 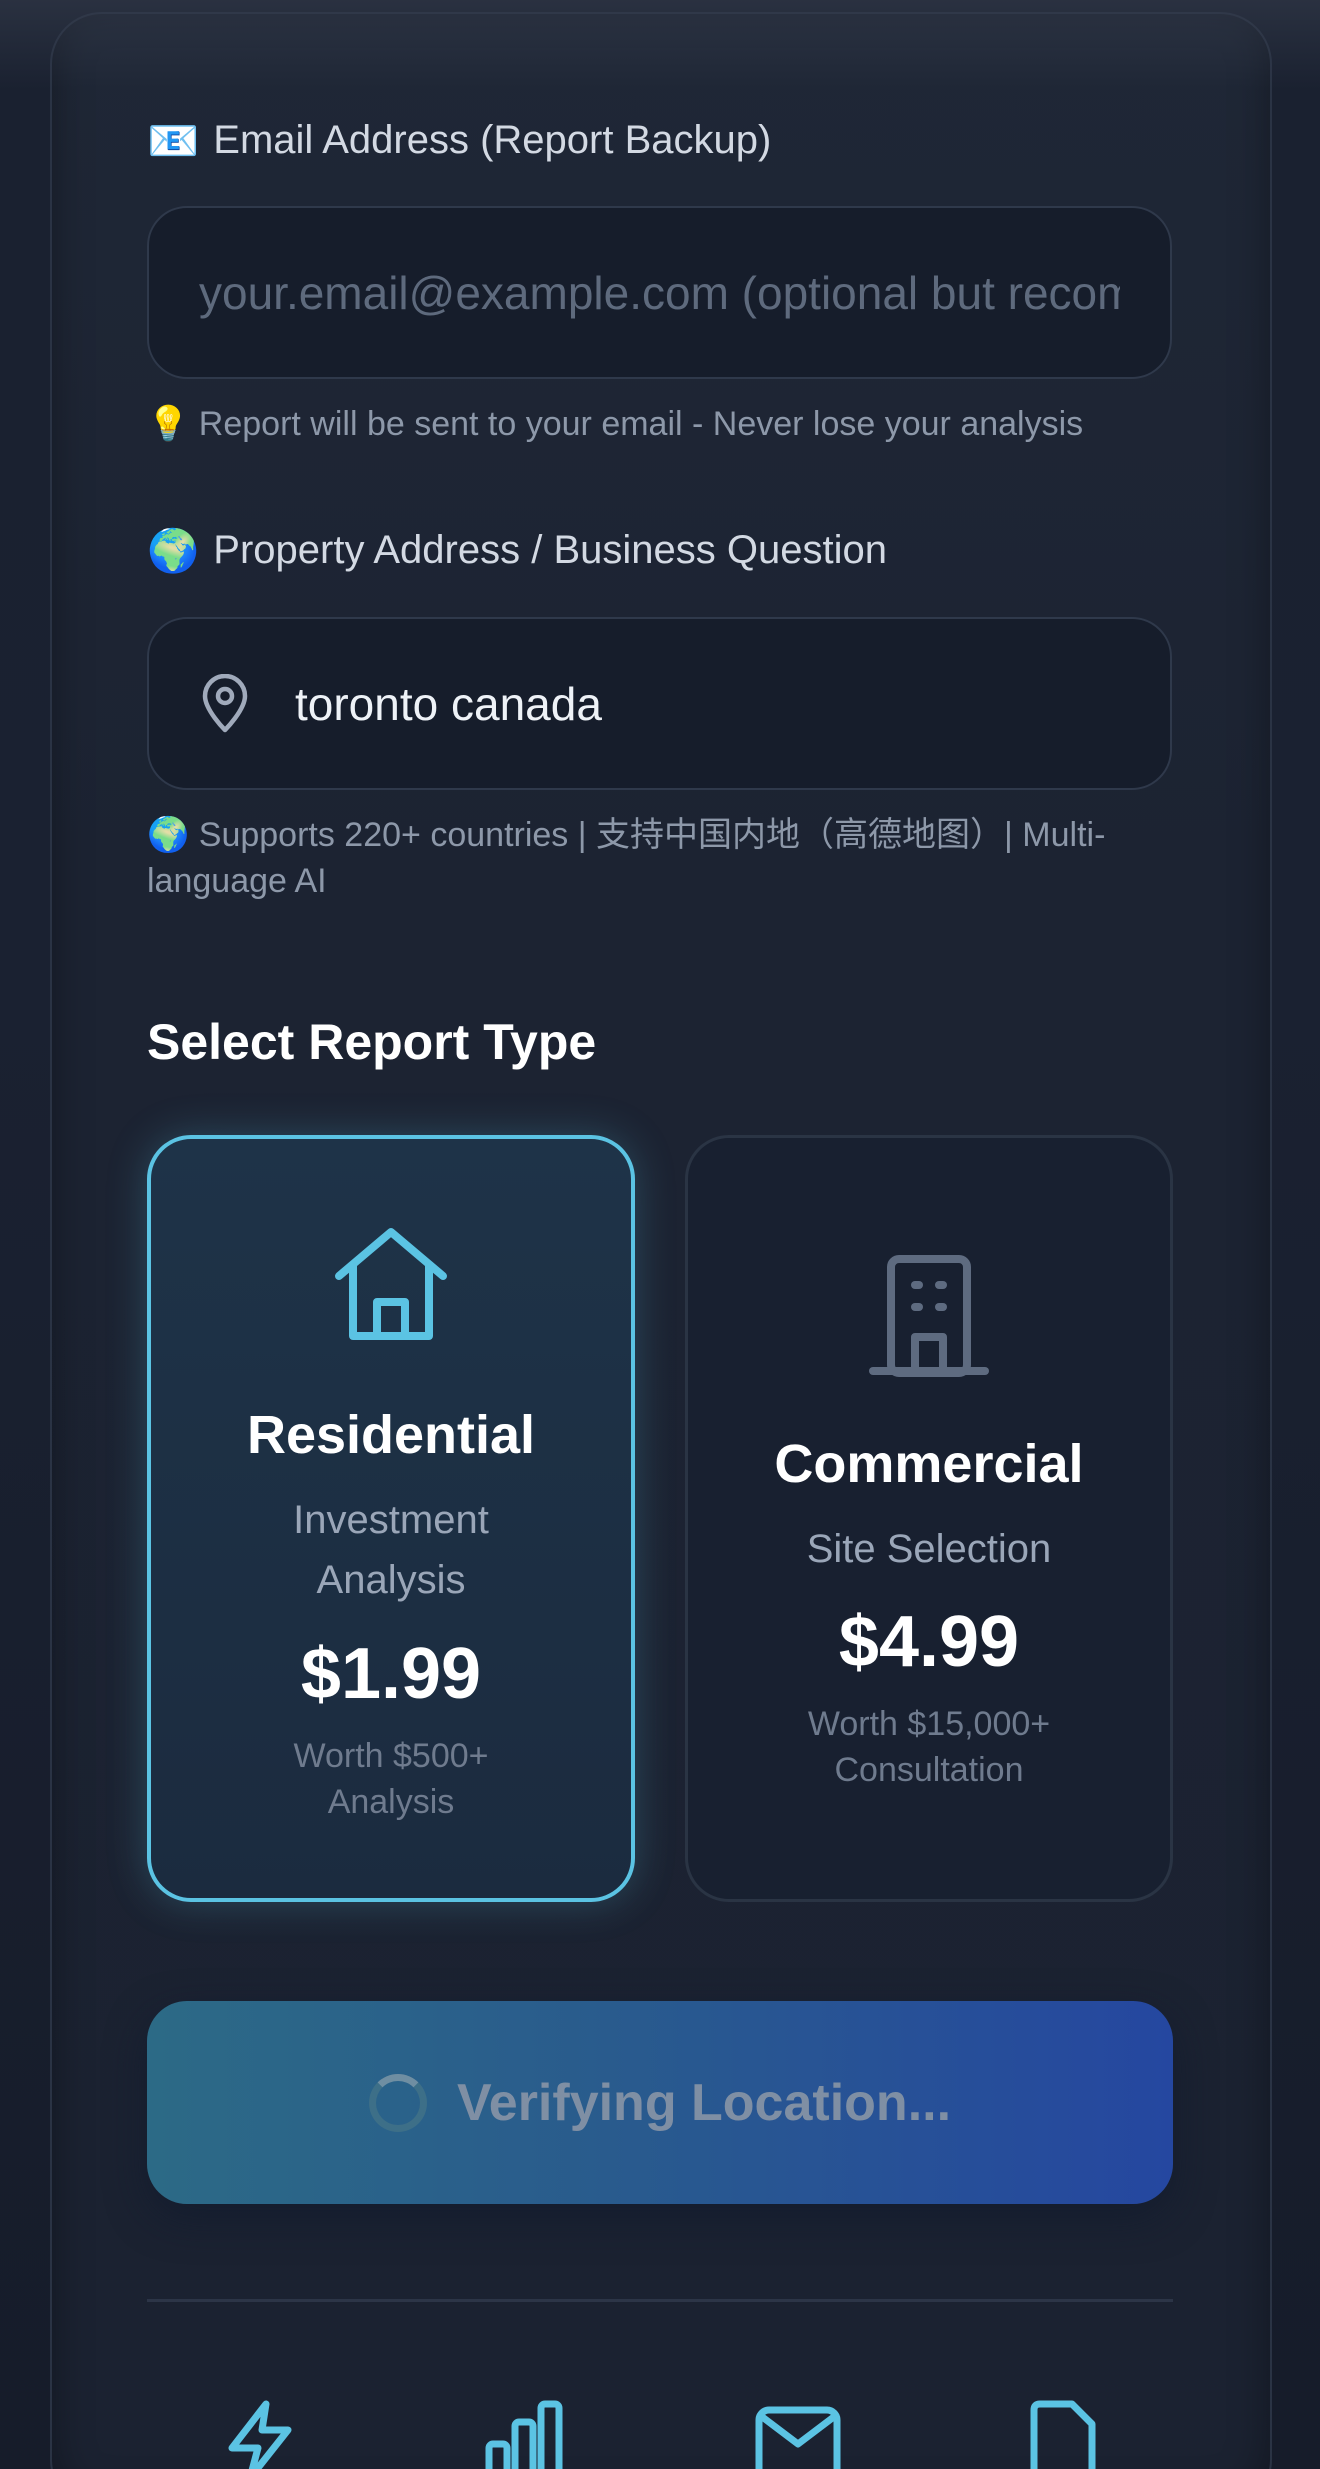 What do you see at coordinates (798, 2434) in the screenshot?
I see `mail-icon` at bounding box center [798, 2434].